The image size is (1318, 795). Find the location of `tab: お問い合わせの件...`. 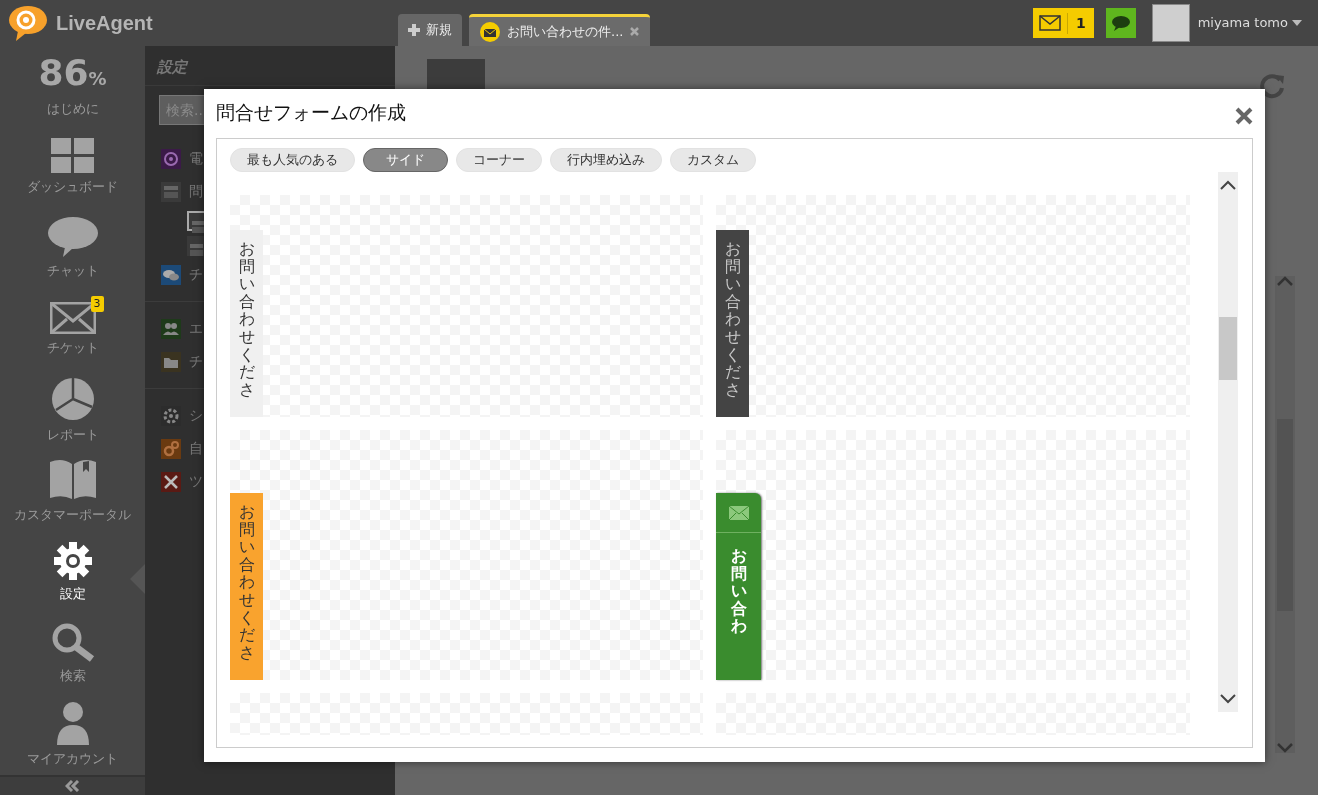

tab: お問い合わせの件... is located at coordinates (560, 30).